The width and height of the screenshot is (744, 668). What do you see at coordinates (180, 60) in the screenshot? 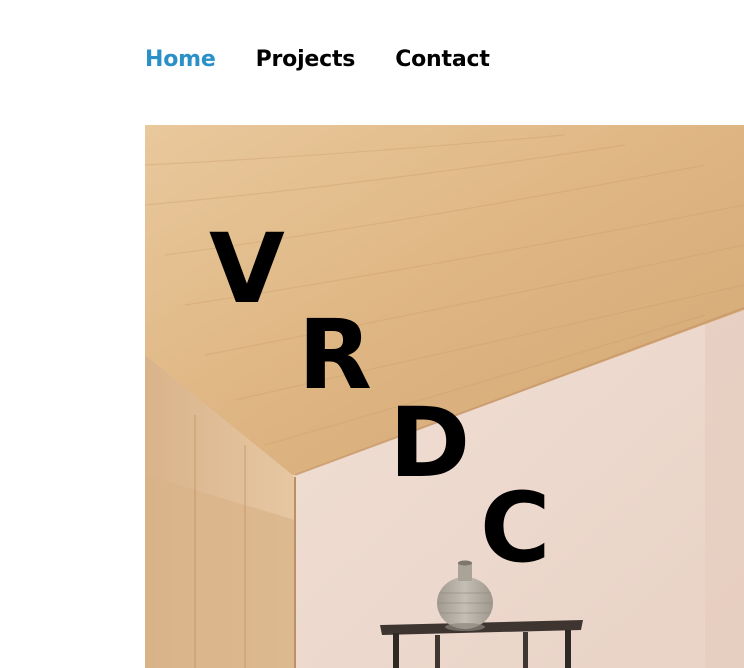
I see `nav-link-home: Home` at bounding box center [180, 60].